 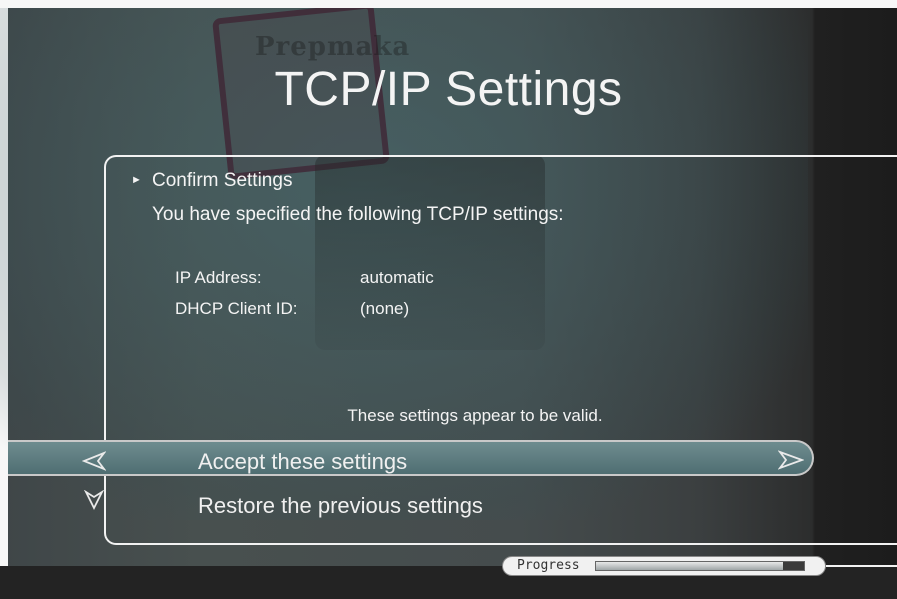 What do you see at coordinates (411, 458) in the screenshot?
I see `menu-item-accept: Accept these settings` at bounding box center [411, 458].